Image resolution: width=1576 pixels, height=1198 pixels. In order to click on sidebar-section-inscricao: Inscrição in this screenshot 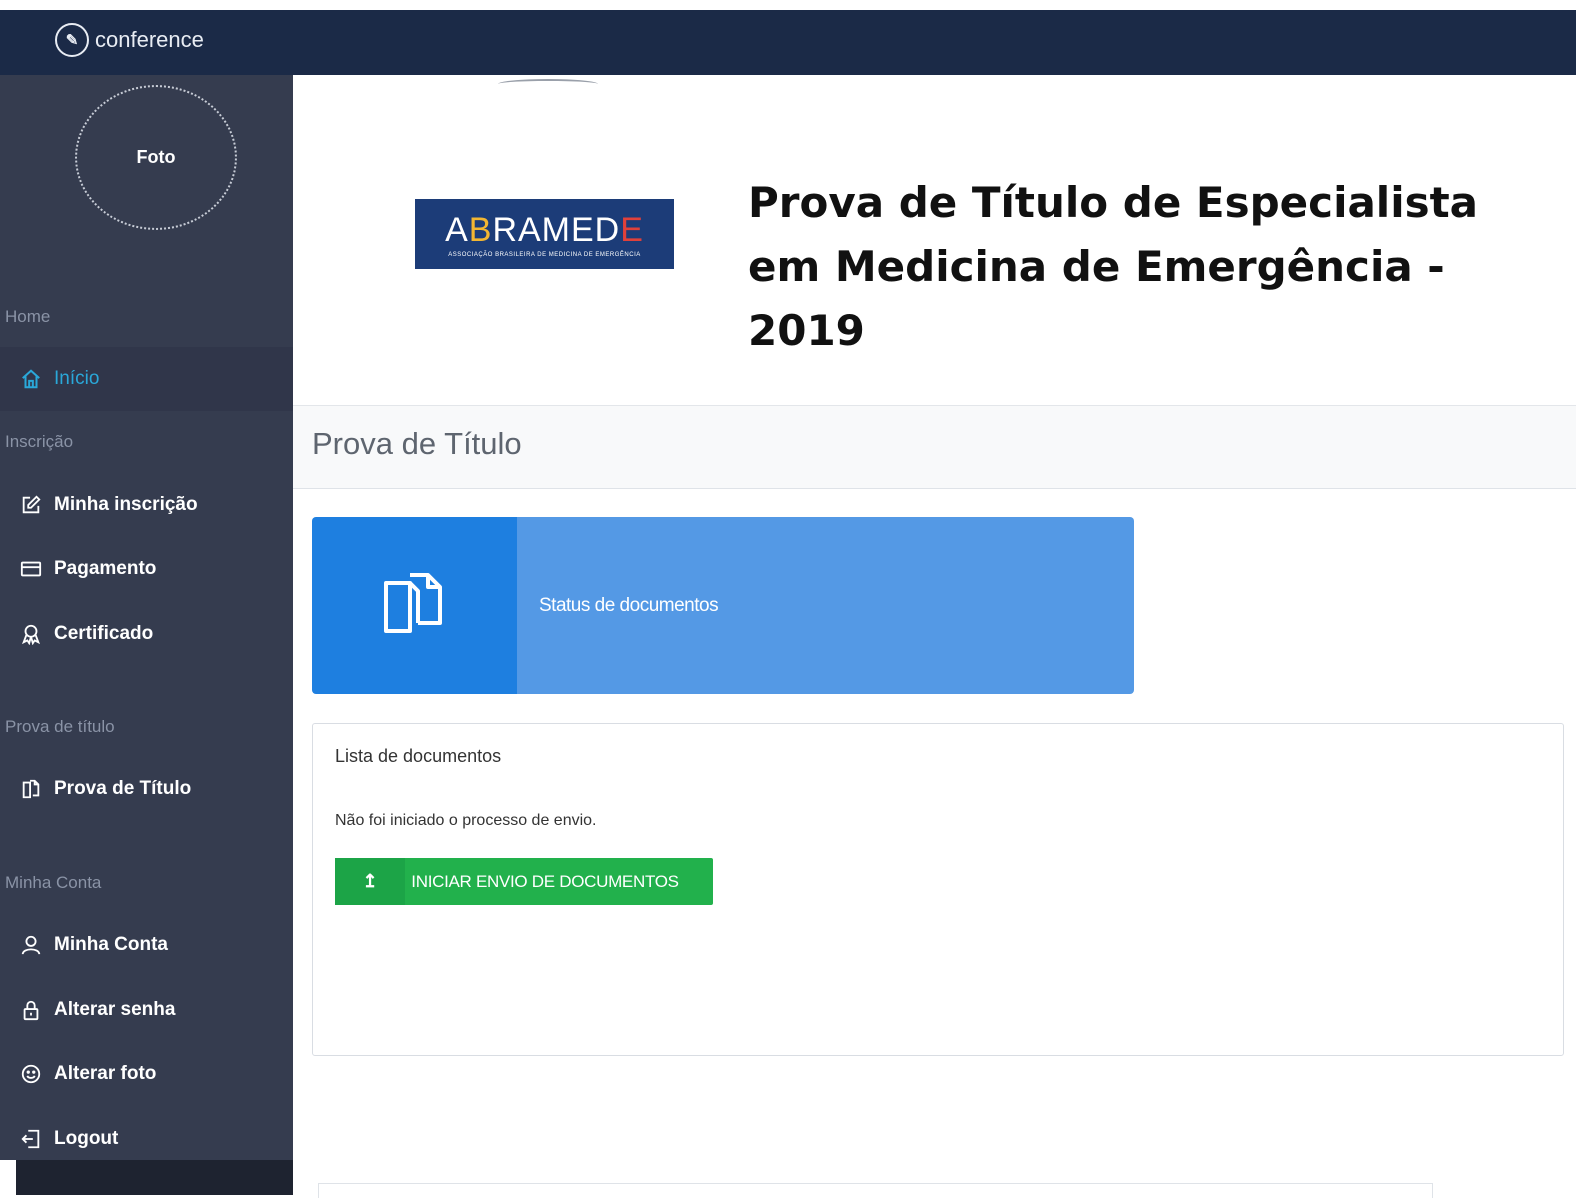, I will do `click(39, 441)`.